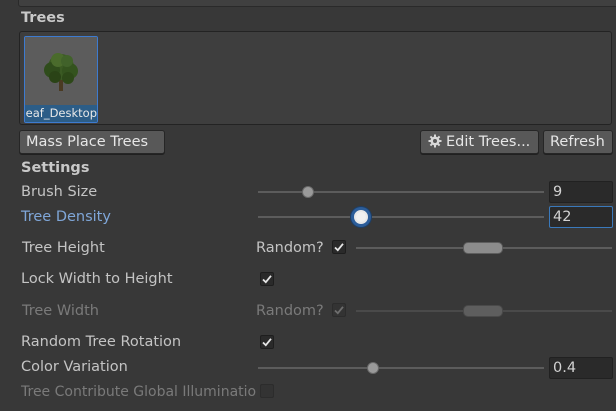 The height and width of the screenshot is (411, 616). What do you see at coordinates (483, 248) in the screenshot?
I see `tree-height-range-handle` at bounding box center [483, 248].